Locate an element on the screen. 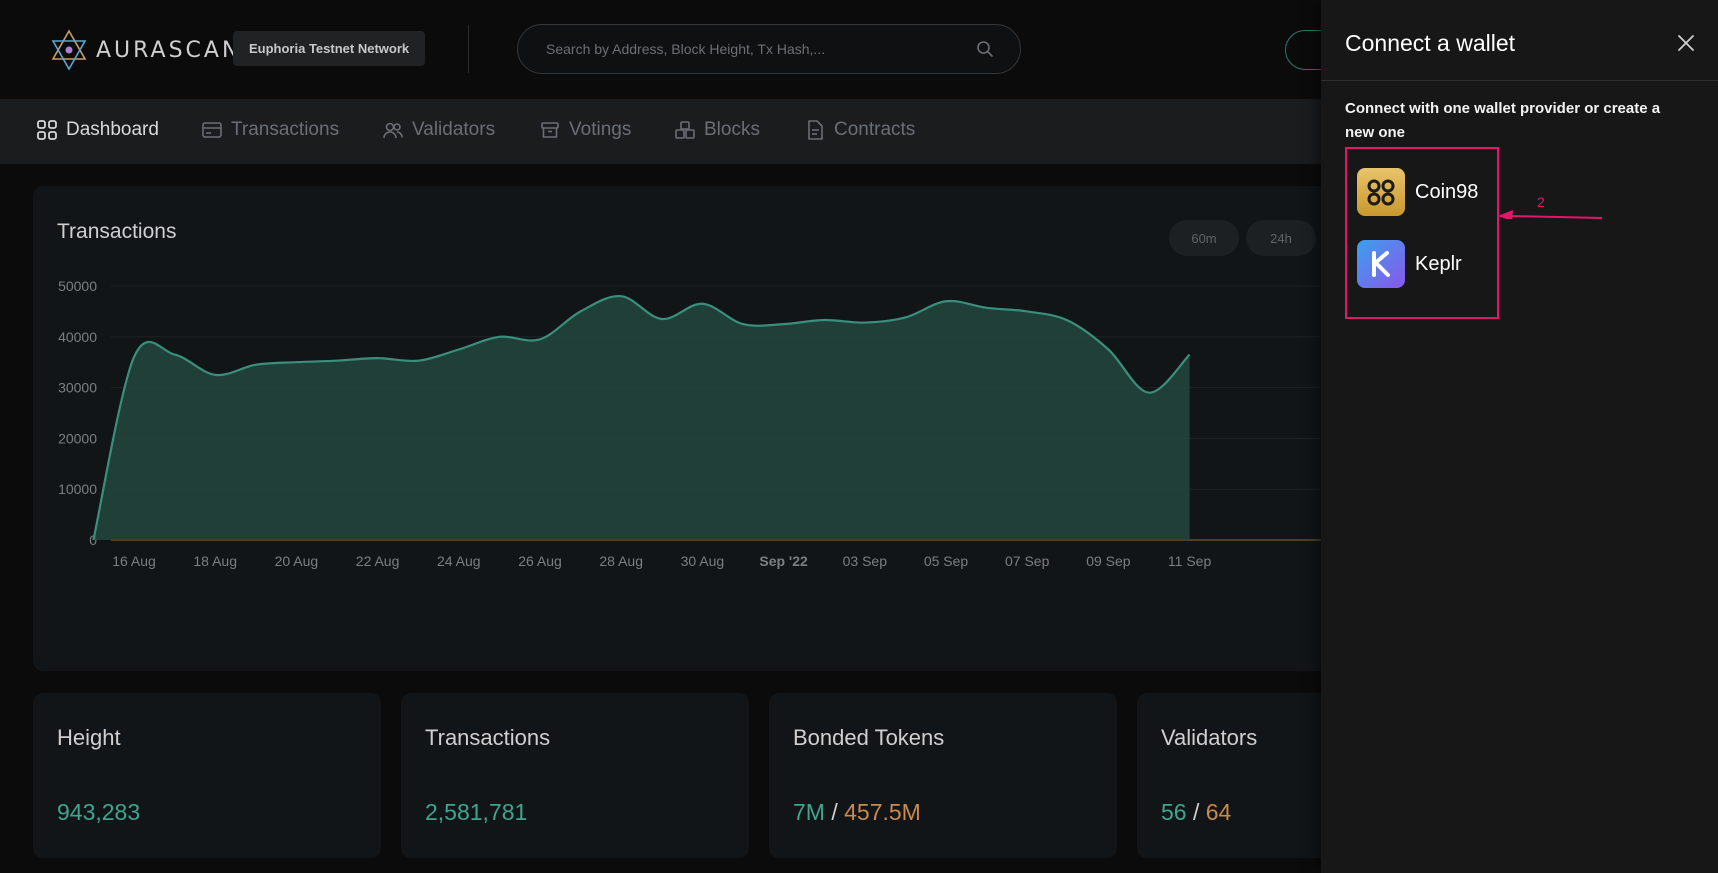 Image resolution: width=1718 pixels, height=873 pixels. nav-votings: Votings is located at coordinates (585, 130).